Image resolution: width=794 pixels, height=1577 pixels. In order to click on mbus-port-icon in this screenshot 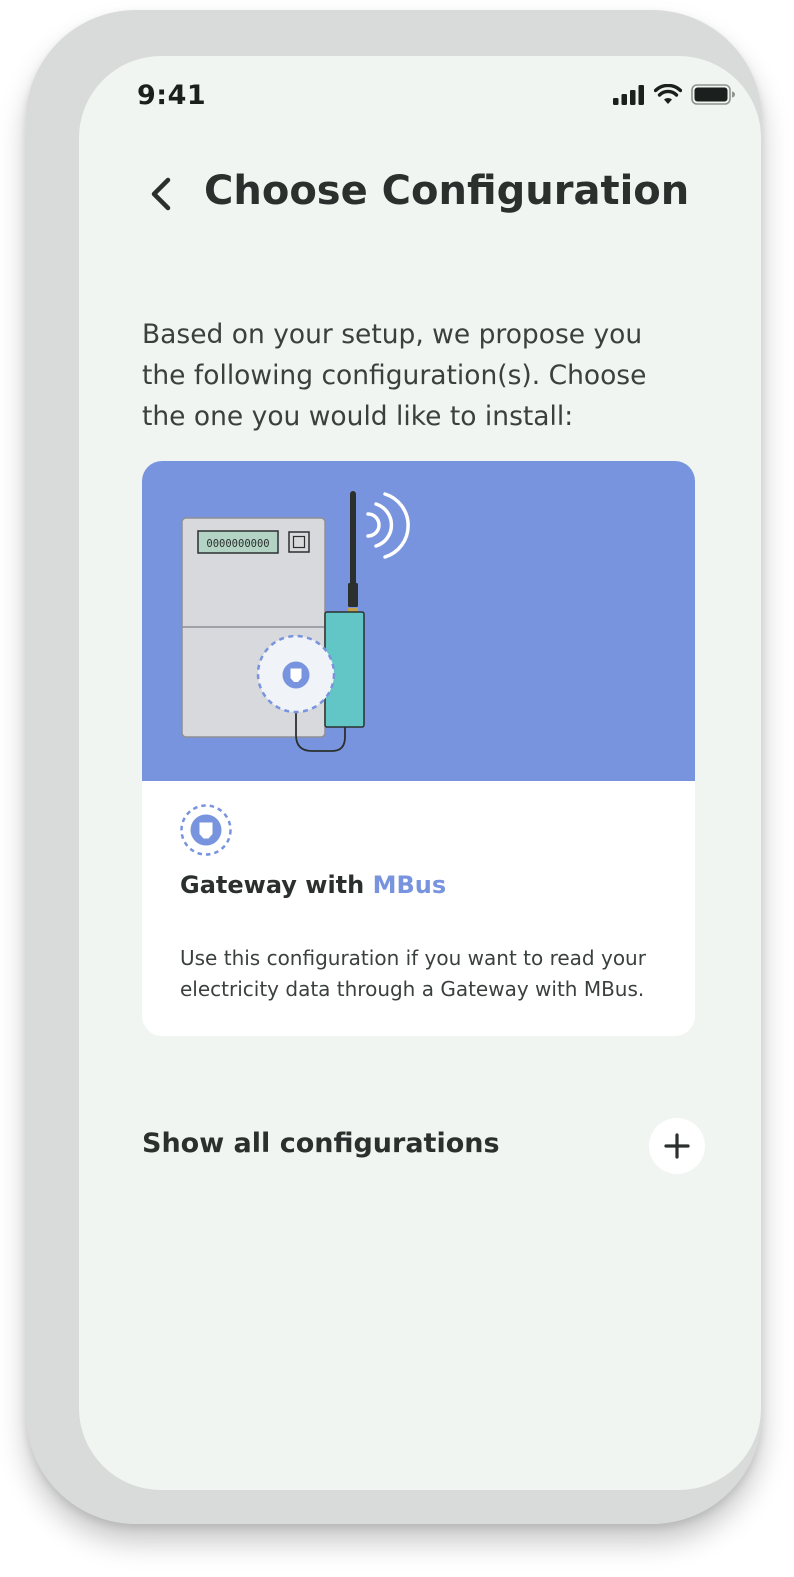, I will do `click(206, 830)`.